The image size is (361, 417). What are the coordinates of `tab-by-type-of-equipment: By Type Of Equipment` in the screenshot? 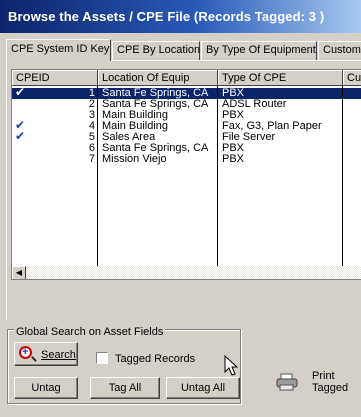 It's located at (259, 50).